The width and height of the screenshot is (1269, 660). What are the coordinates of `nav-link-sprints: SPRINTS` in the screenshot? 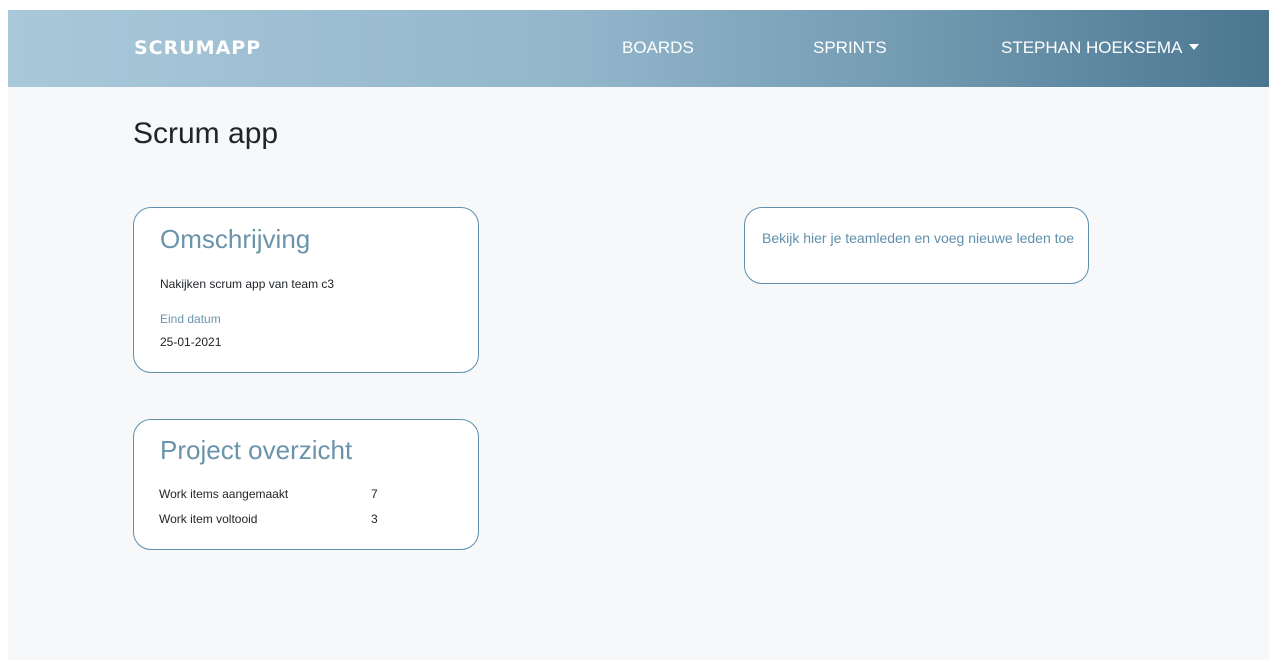 It's located at (850, 48).